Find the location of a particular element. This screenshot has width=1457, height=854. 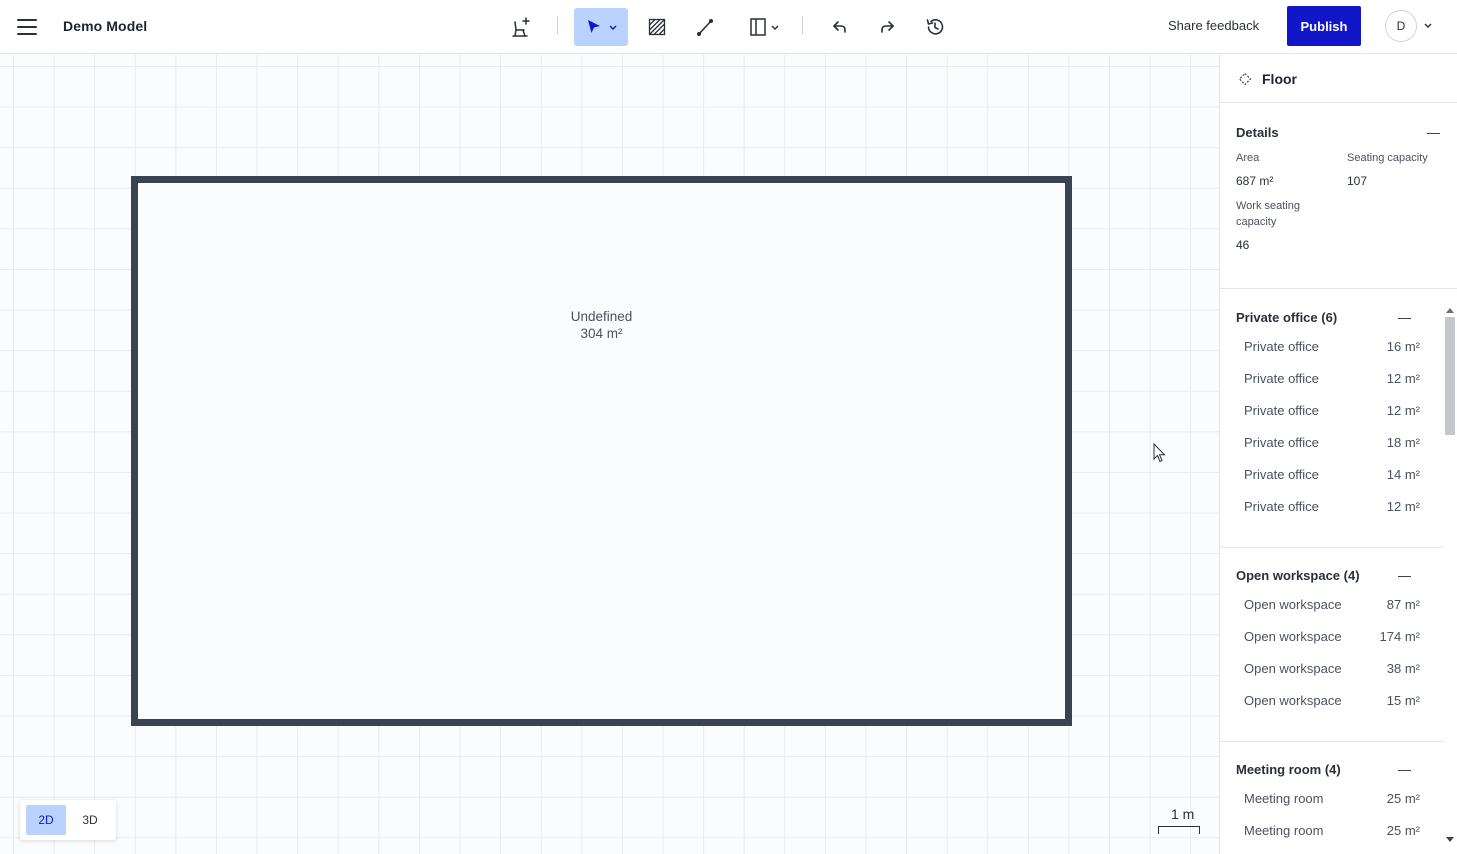

hatch-area-icon is located at coordinates (657, 27).